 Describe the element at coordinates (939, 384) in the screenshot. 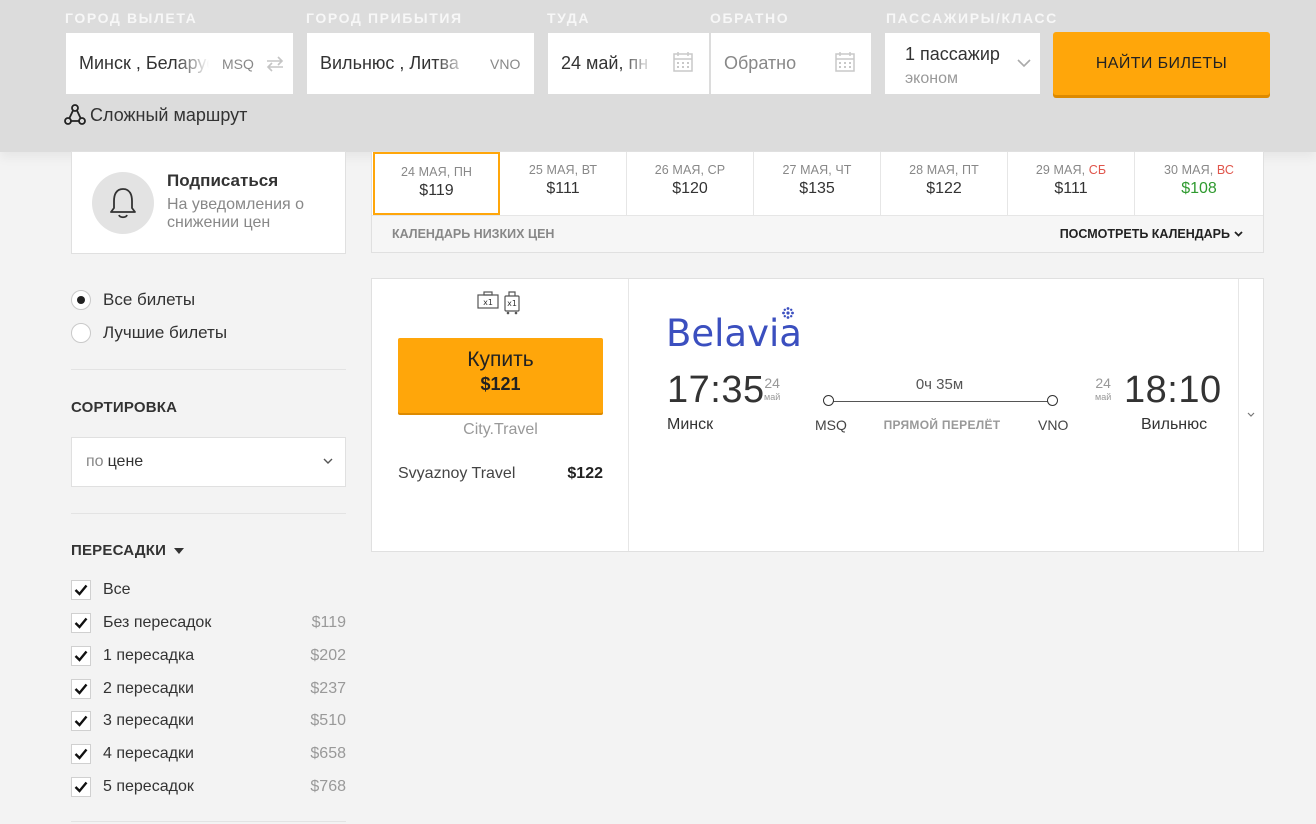

I see `flight-duration: 0ч 35м` at that location.